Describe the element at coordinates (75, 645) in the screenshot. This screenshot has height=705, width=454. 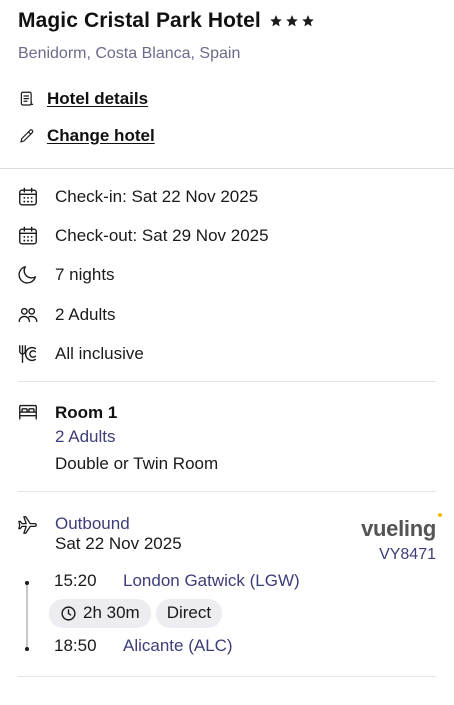
I see `arrival-time: 18:50` at that location.